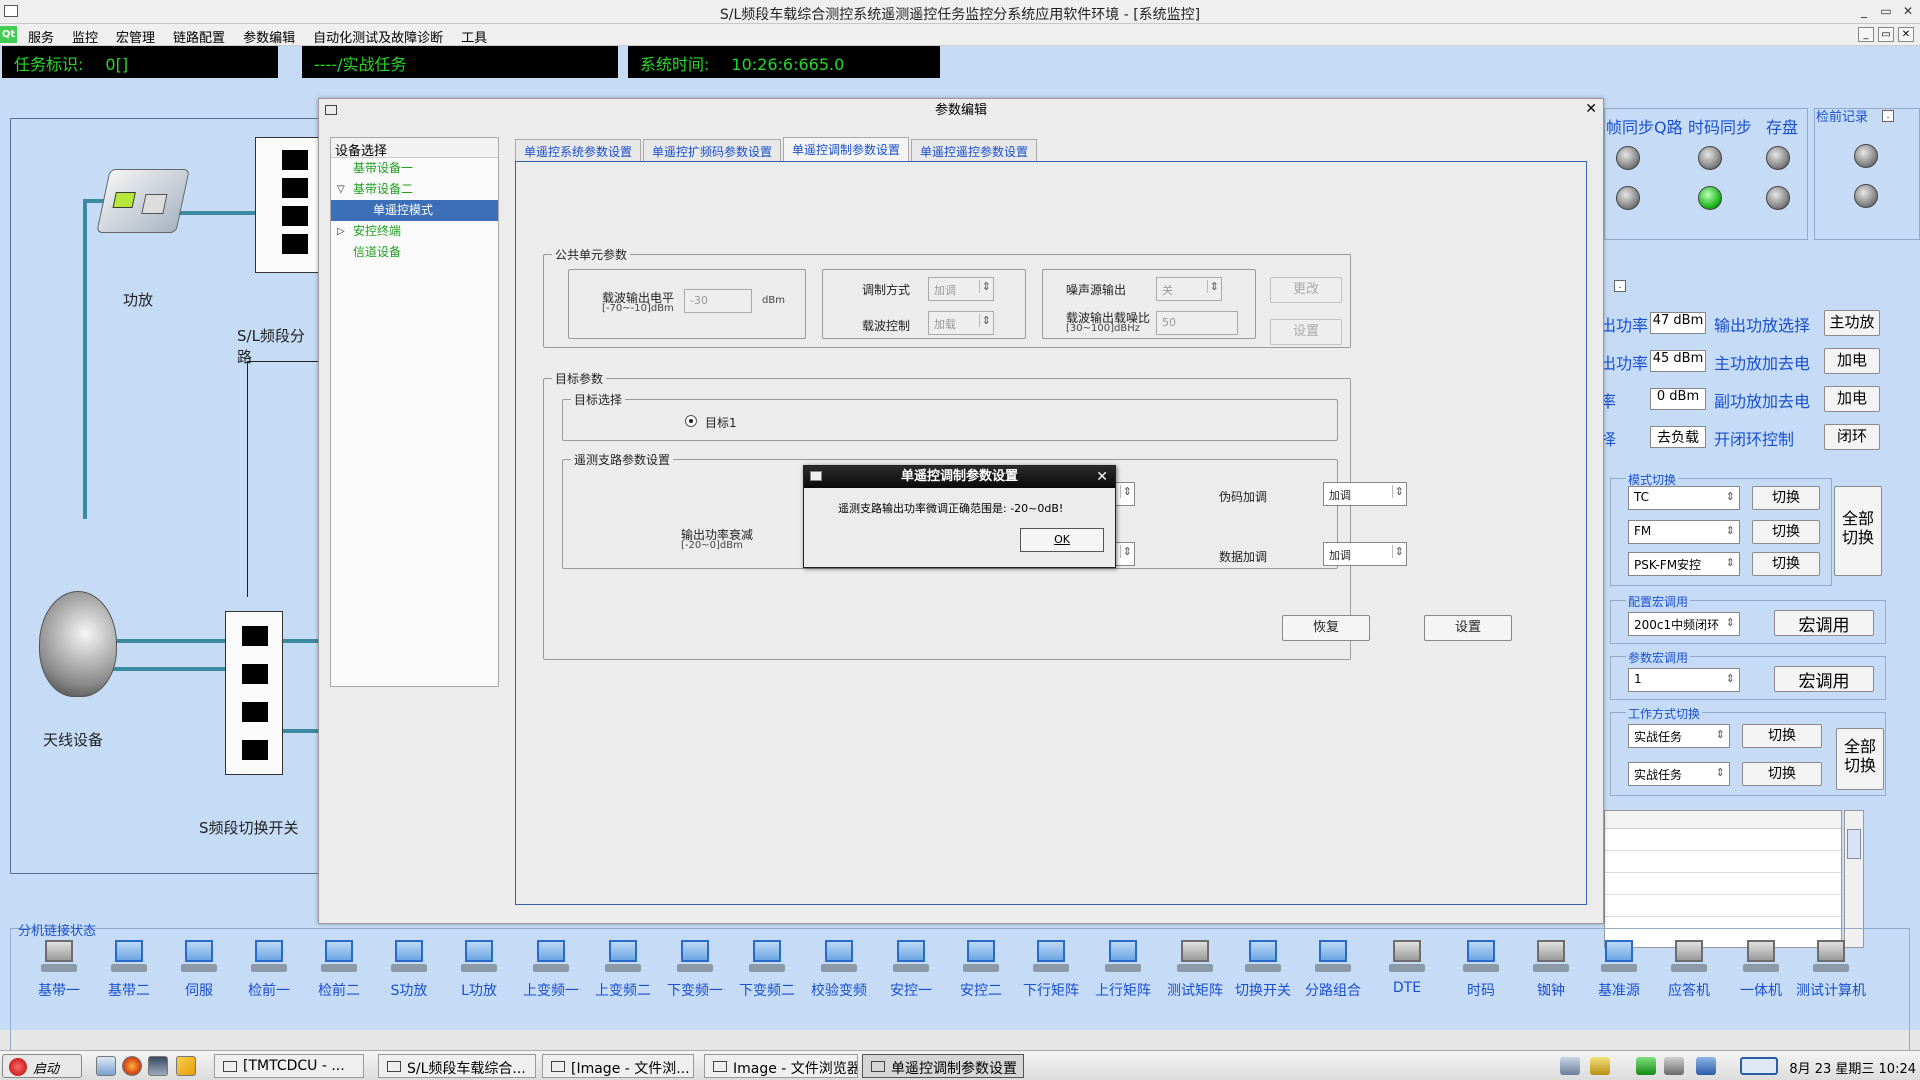 Image resolution: width=1920 pixels, height=1080 pixels. Describe the element at coordinates (1689, 970) in the screenshot. I see `link-node: 应答机` at that location.